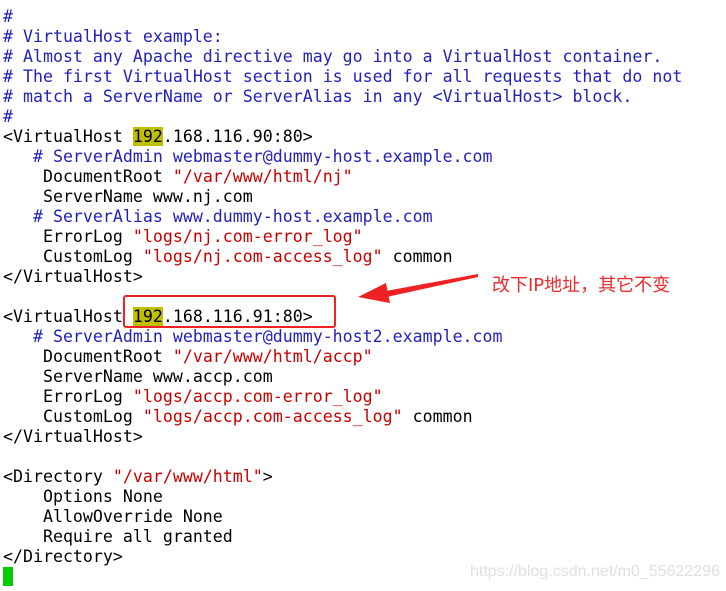 Image resolution: width=726 pixels, height=591 pixels. Describe the element at coordinates (63, 556) in the screenshot. I see `code-token: </Directory>` at that location.